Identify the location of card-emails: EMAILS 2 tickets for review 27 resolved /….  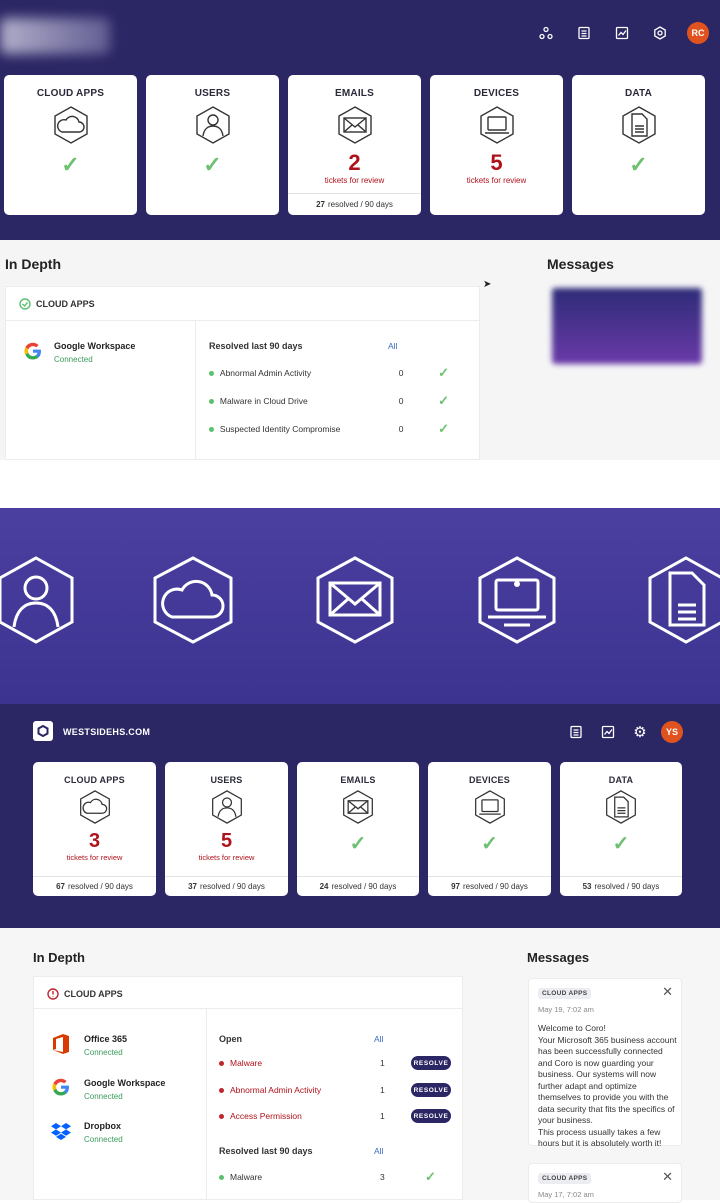
(354, 145).